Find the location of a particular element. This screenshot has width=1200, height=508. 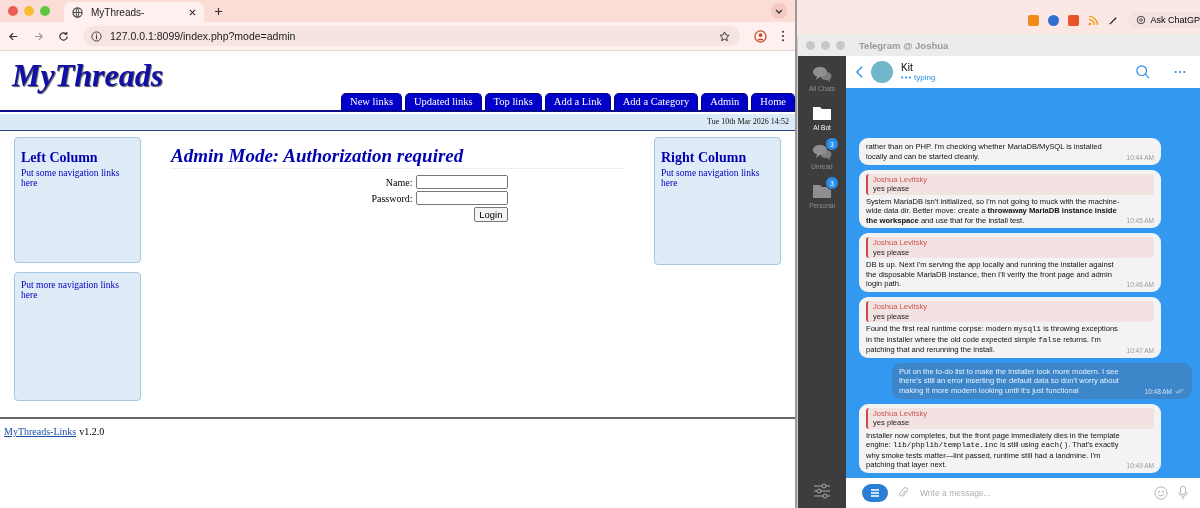

page-heading: Admin Mode: Authorization required is located at coordinates (397, 157).